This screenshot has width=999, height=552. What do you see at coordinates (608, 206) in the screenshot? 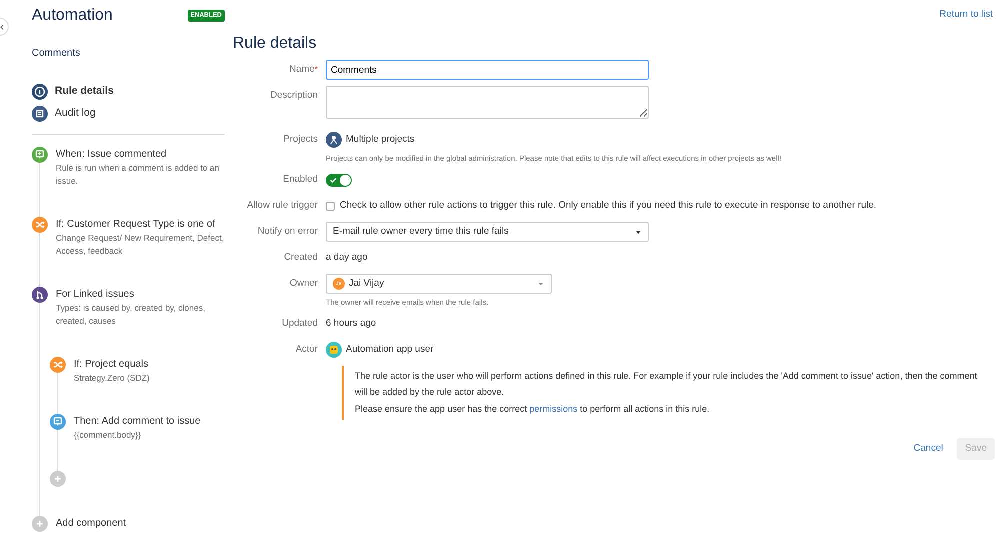
I see `checkbox-label: Check to allow other rule actions to trigger this rule. Only enable this if you need this rule to execute in response to another rule.` at bounding box center [608, 206].